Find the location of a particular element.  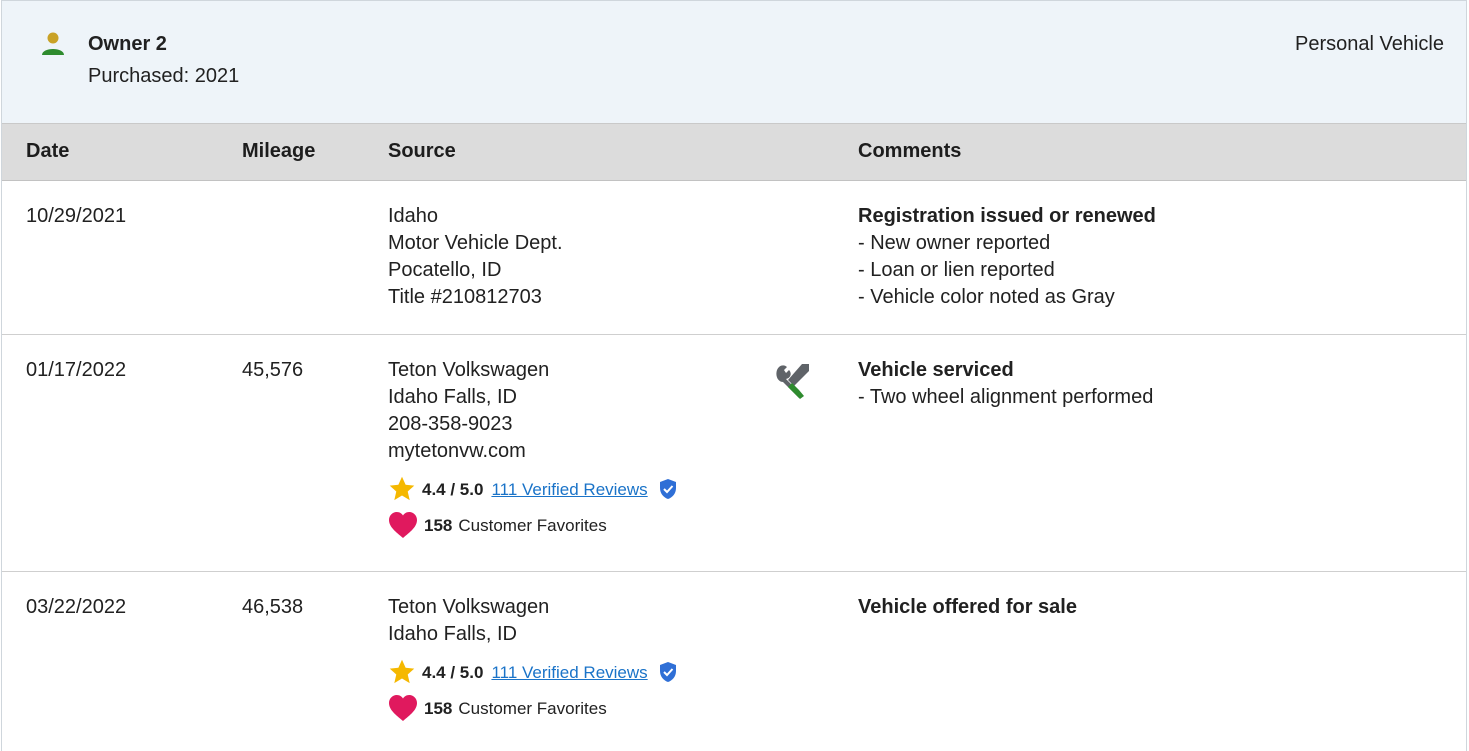

owner-purchased: Purchased: 2021 is located at coordinates (164, 76).